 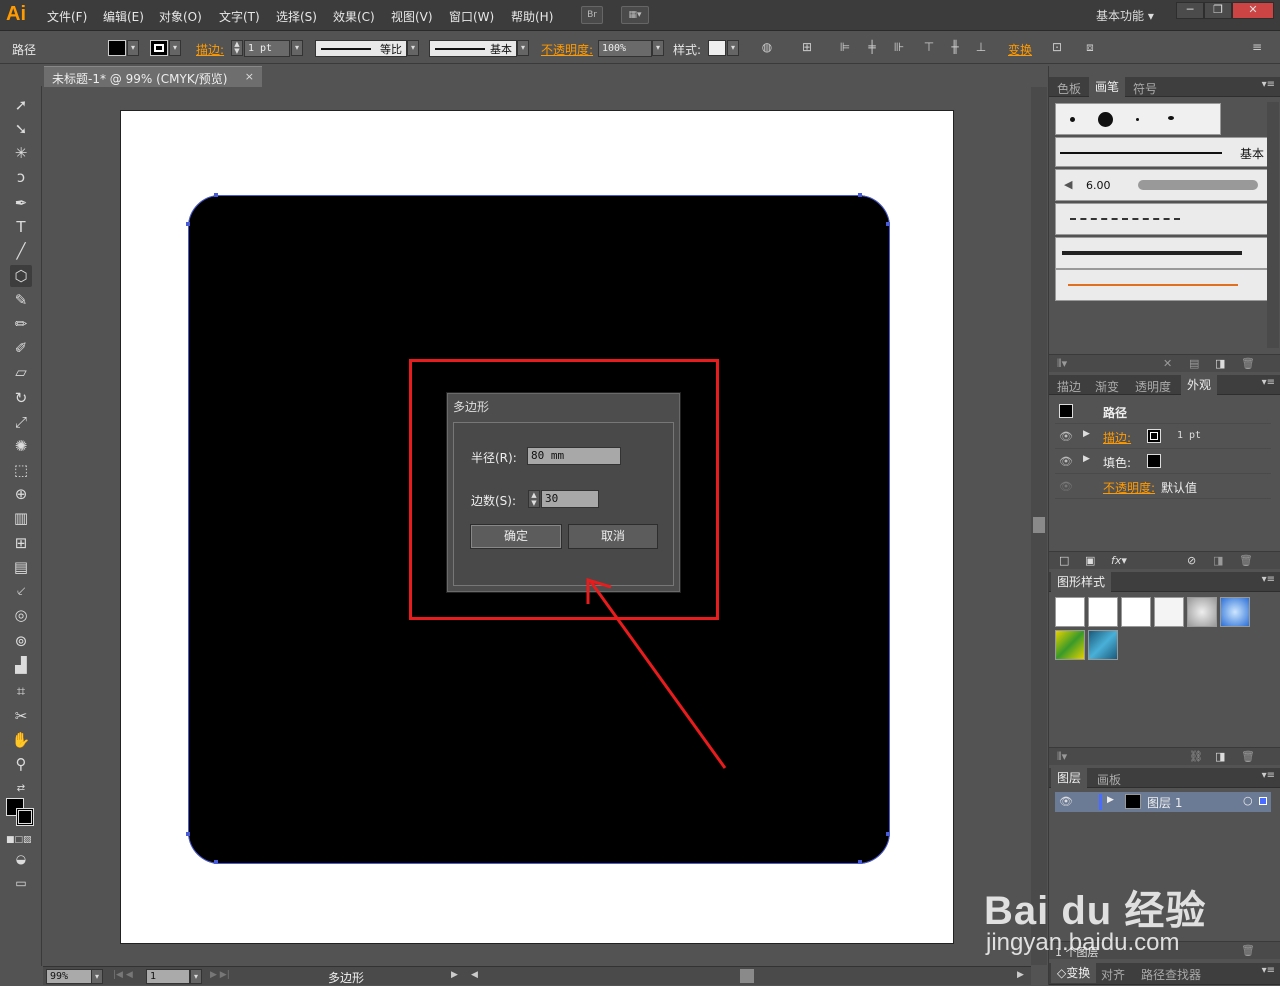 What do you see at coordinates (523, 48) in the screenshot?
I see `brush-dropdown: ▾` at bounding box center [523, 48].